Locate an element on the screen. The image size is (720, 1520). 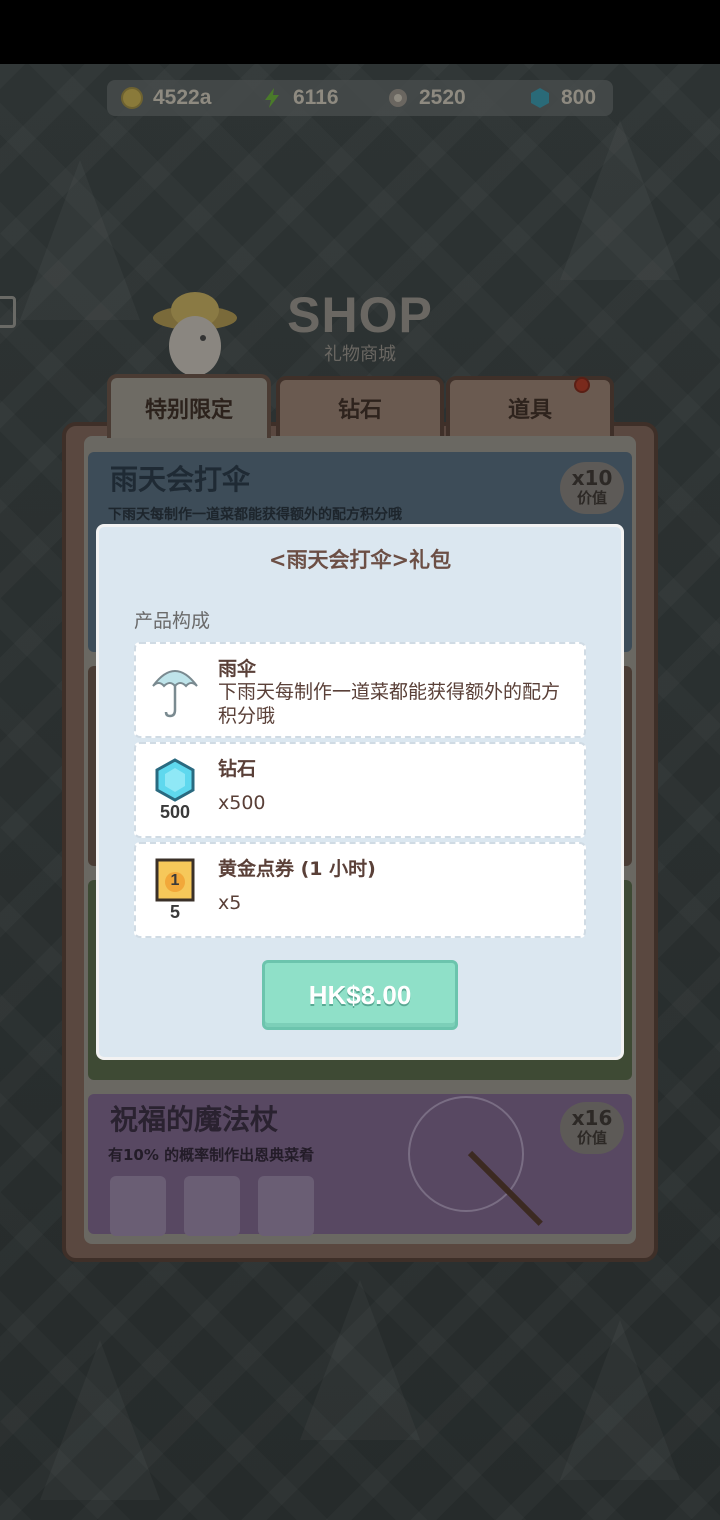
item-name: 钻石 is located at coordinates (237, 769).